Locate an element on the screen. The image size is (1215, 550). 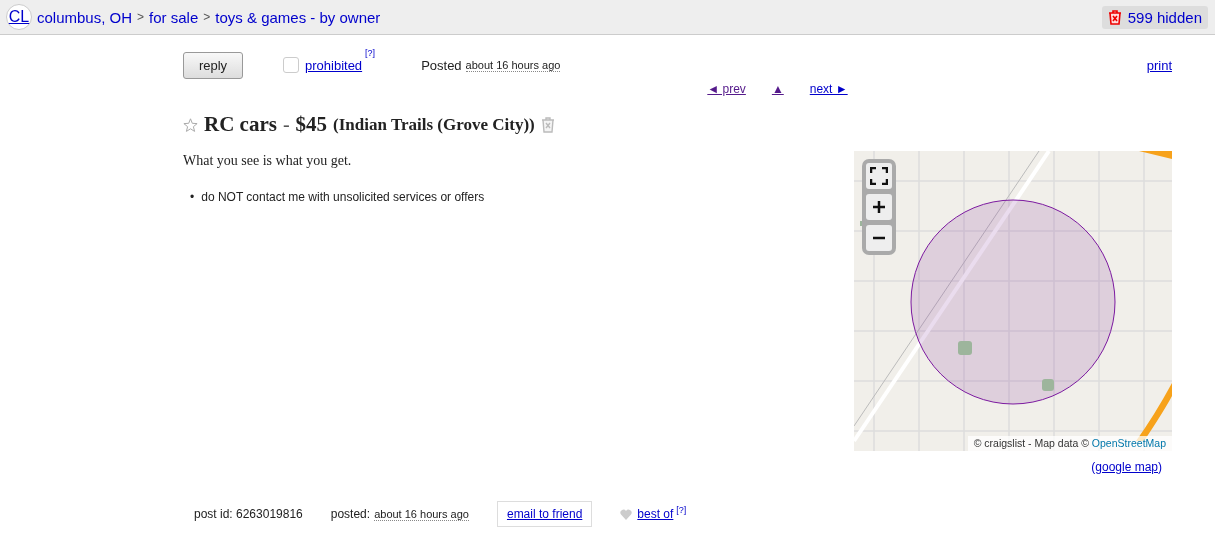
breadcrumb-link: toys & games - by owner is located at coordinates (298, 17).